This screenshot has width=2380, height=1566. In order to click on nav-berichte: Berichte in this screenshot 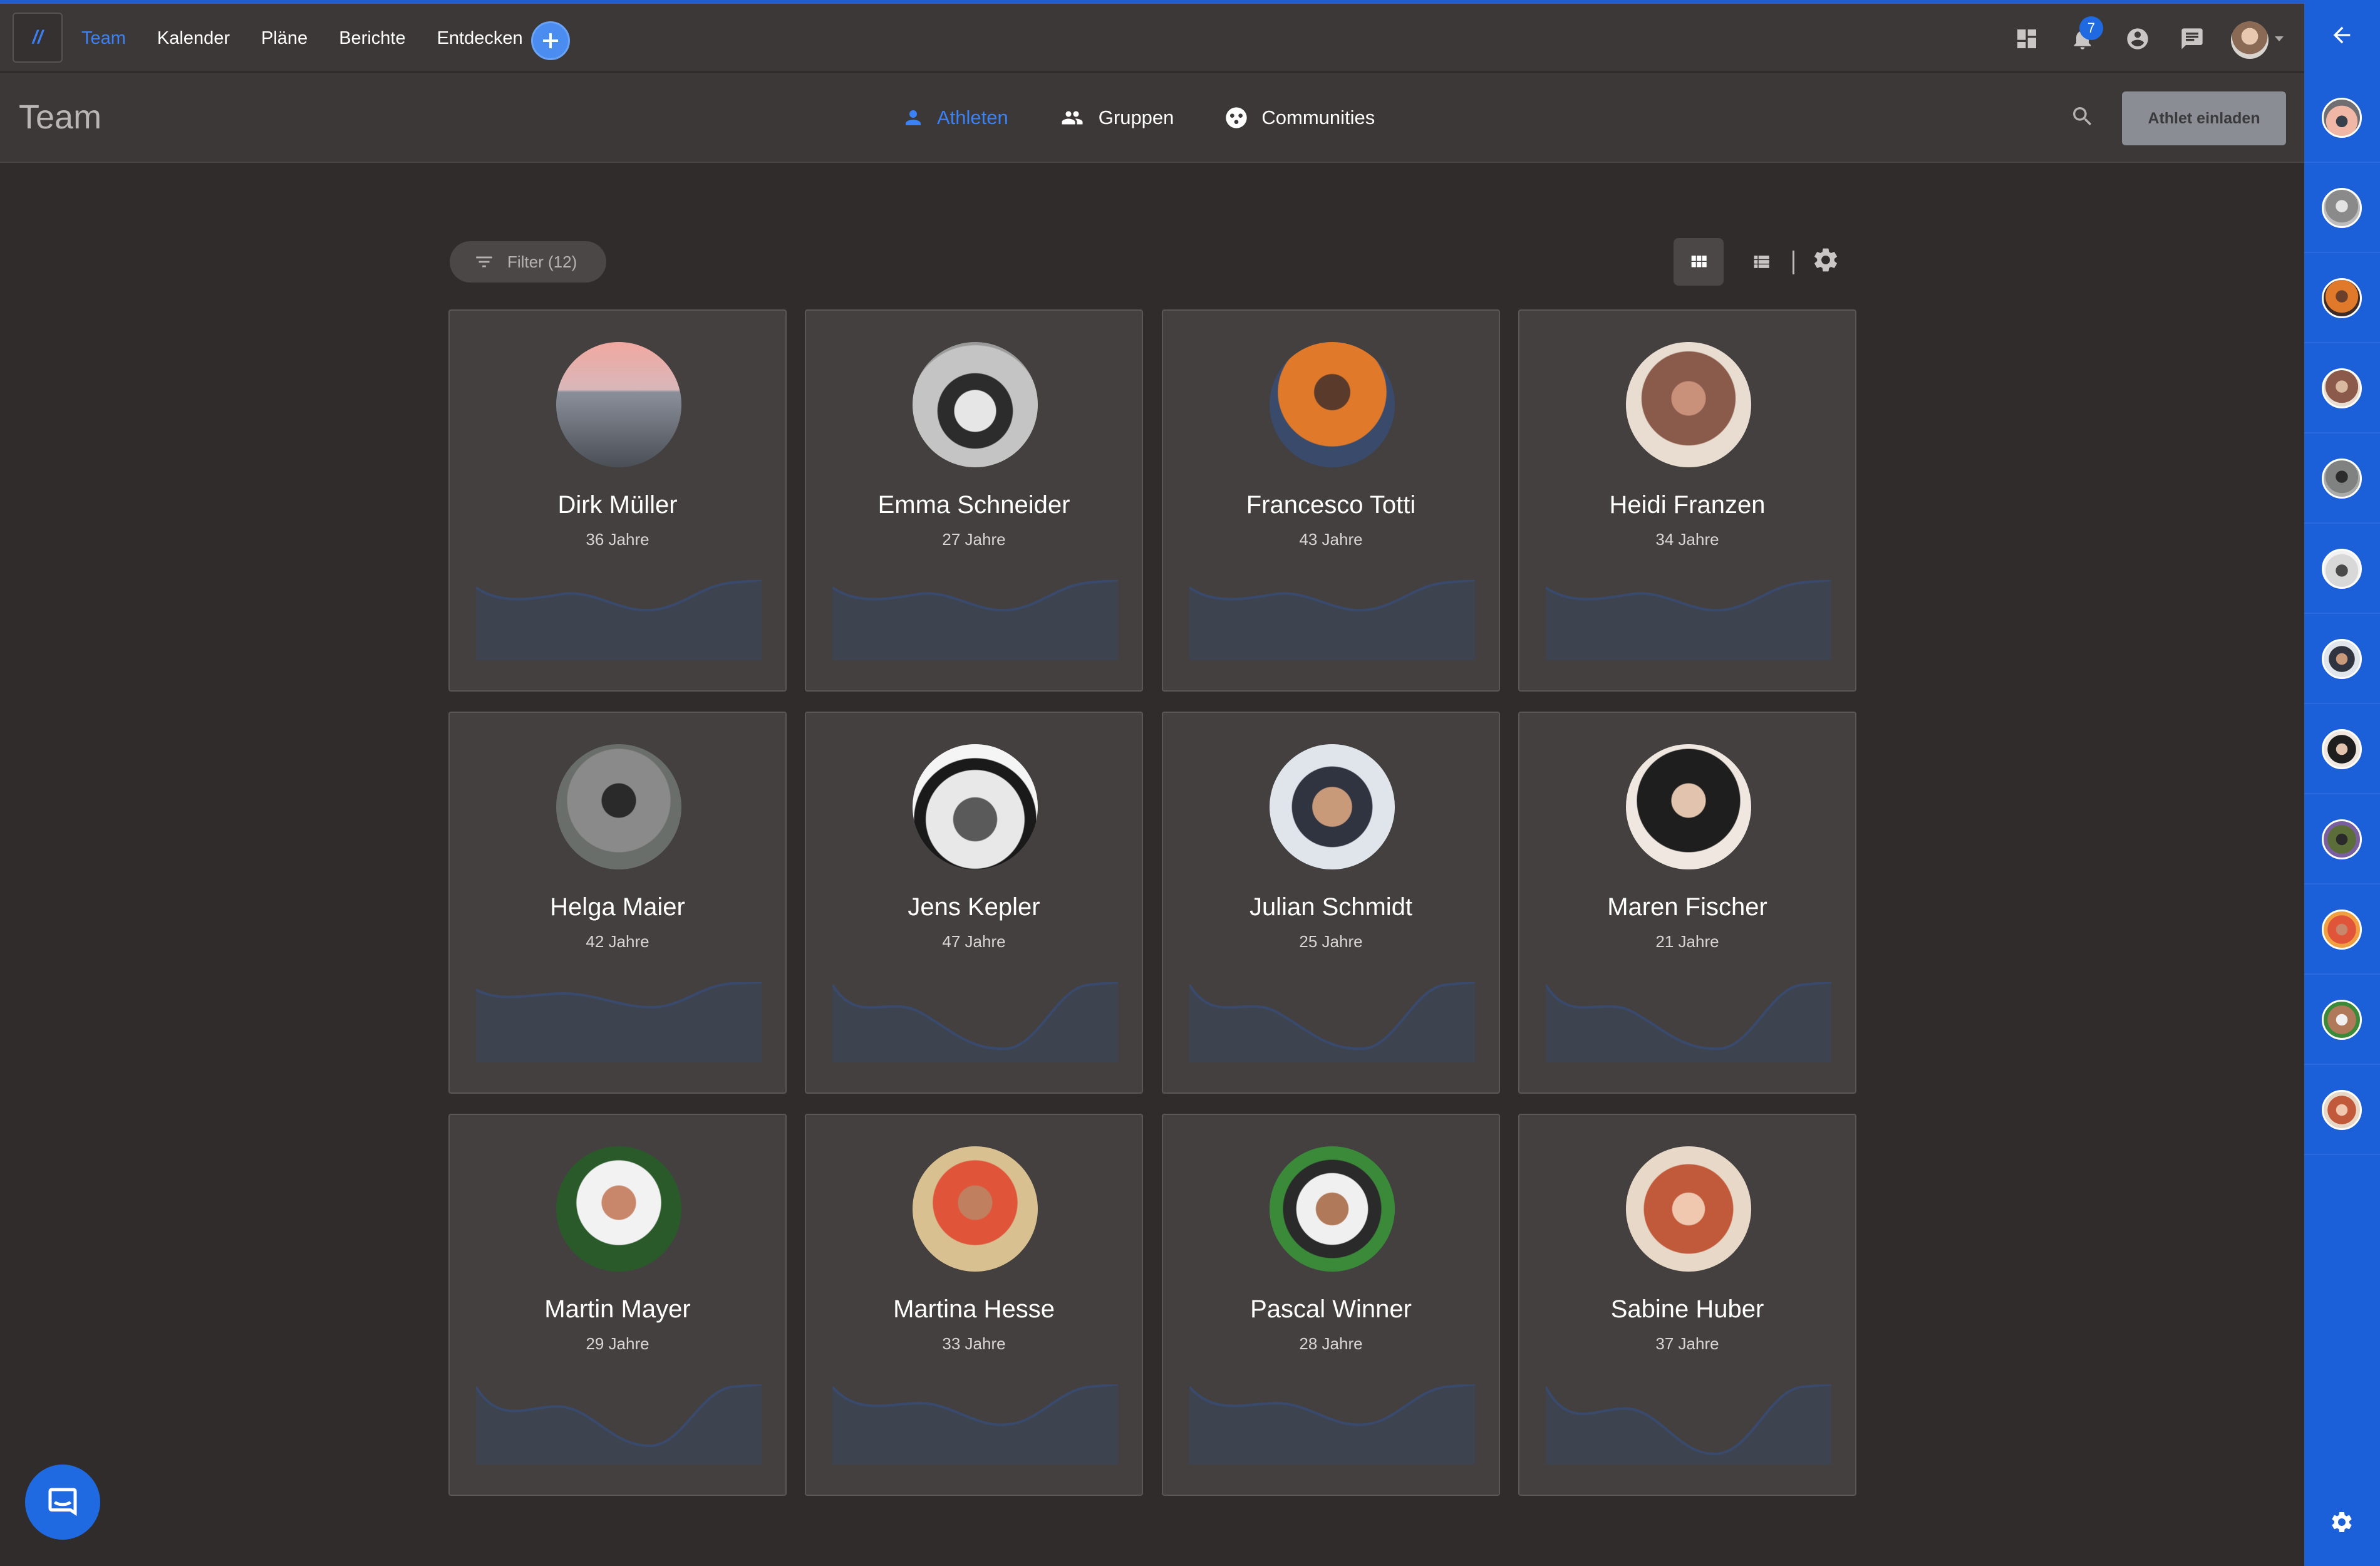, I will do `click(372, 38)`.